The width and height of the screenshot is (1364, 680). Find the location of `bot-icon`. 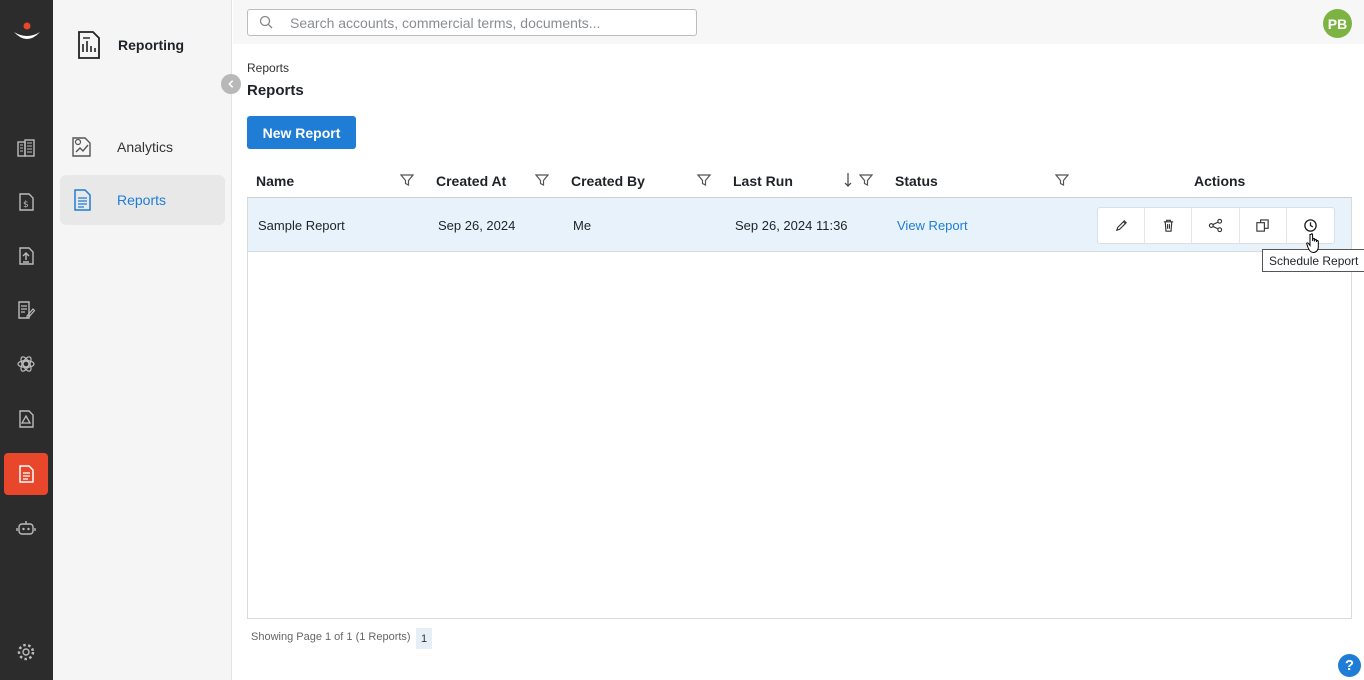

bot-icon is located at coordinates (26, 528).